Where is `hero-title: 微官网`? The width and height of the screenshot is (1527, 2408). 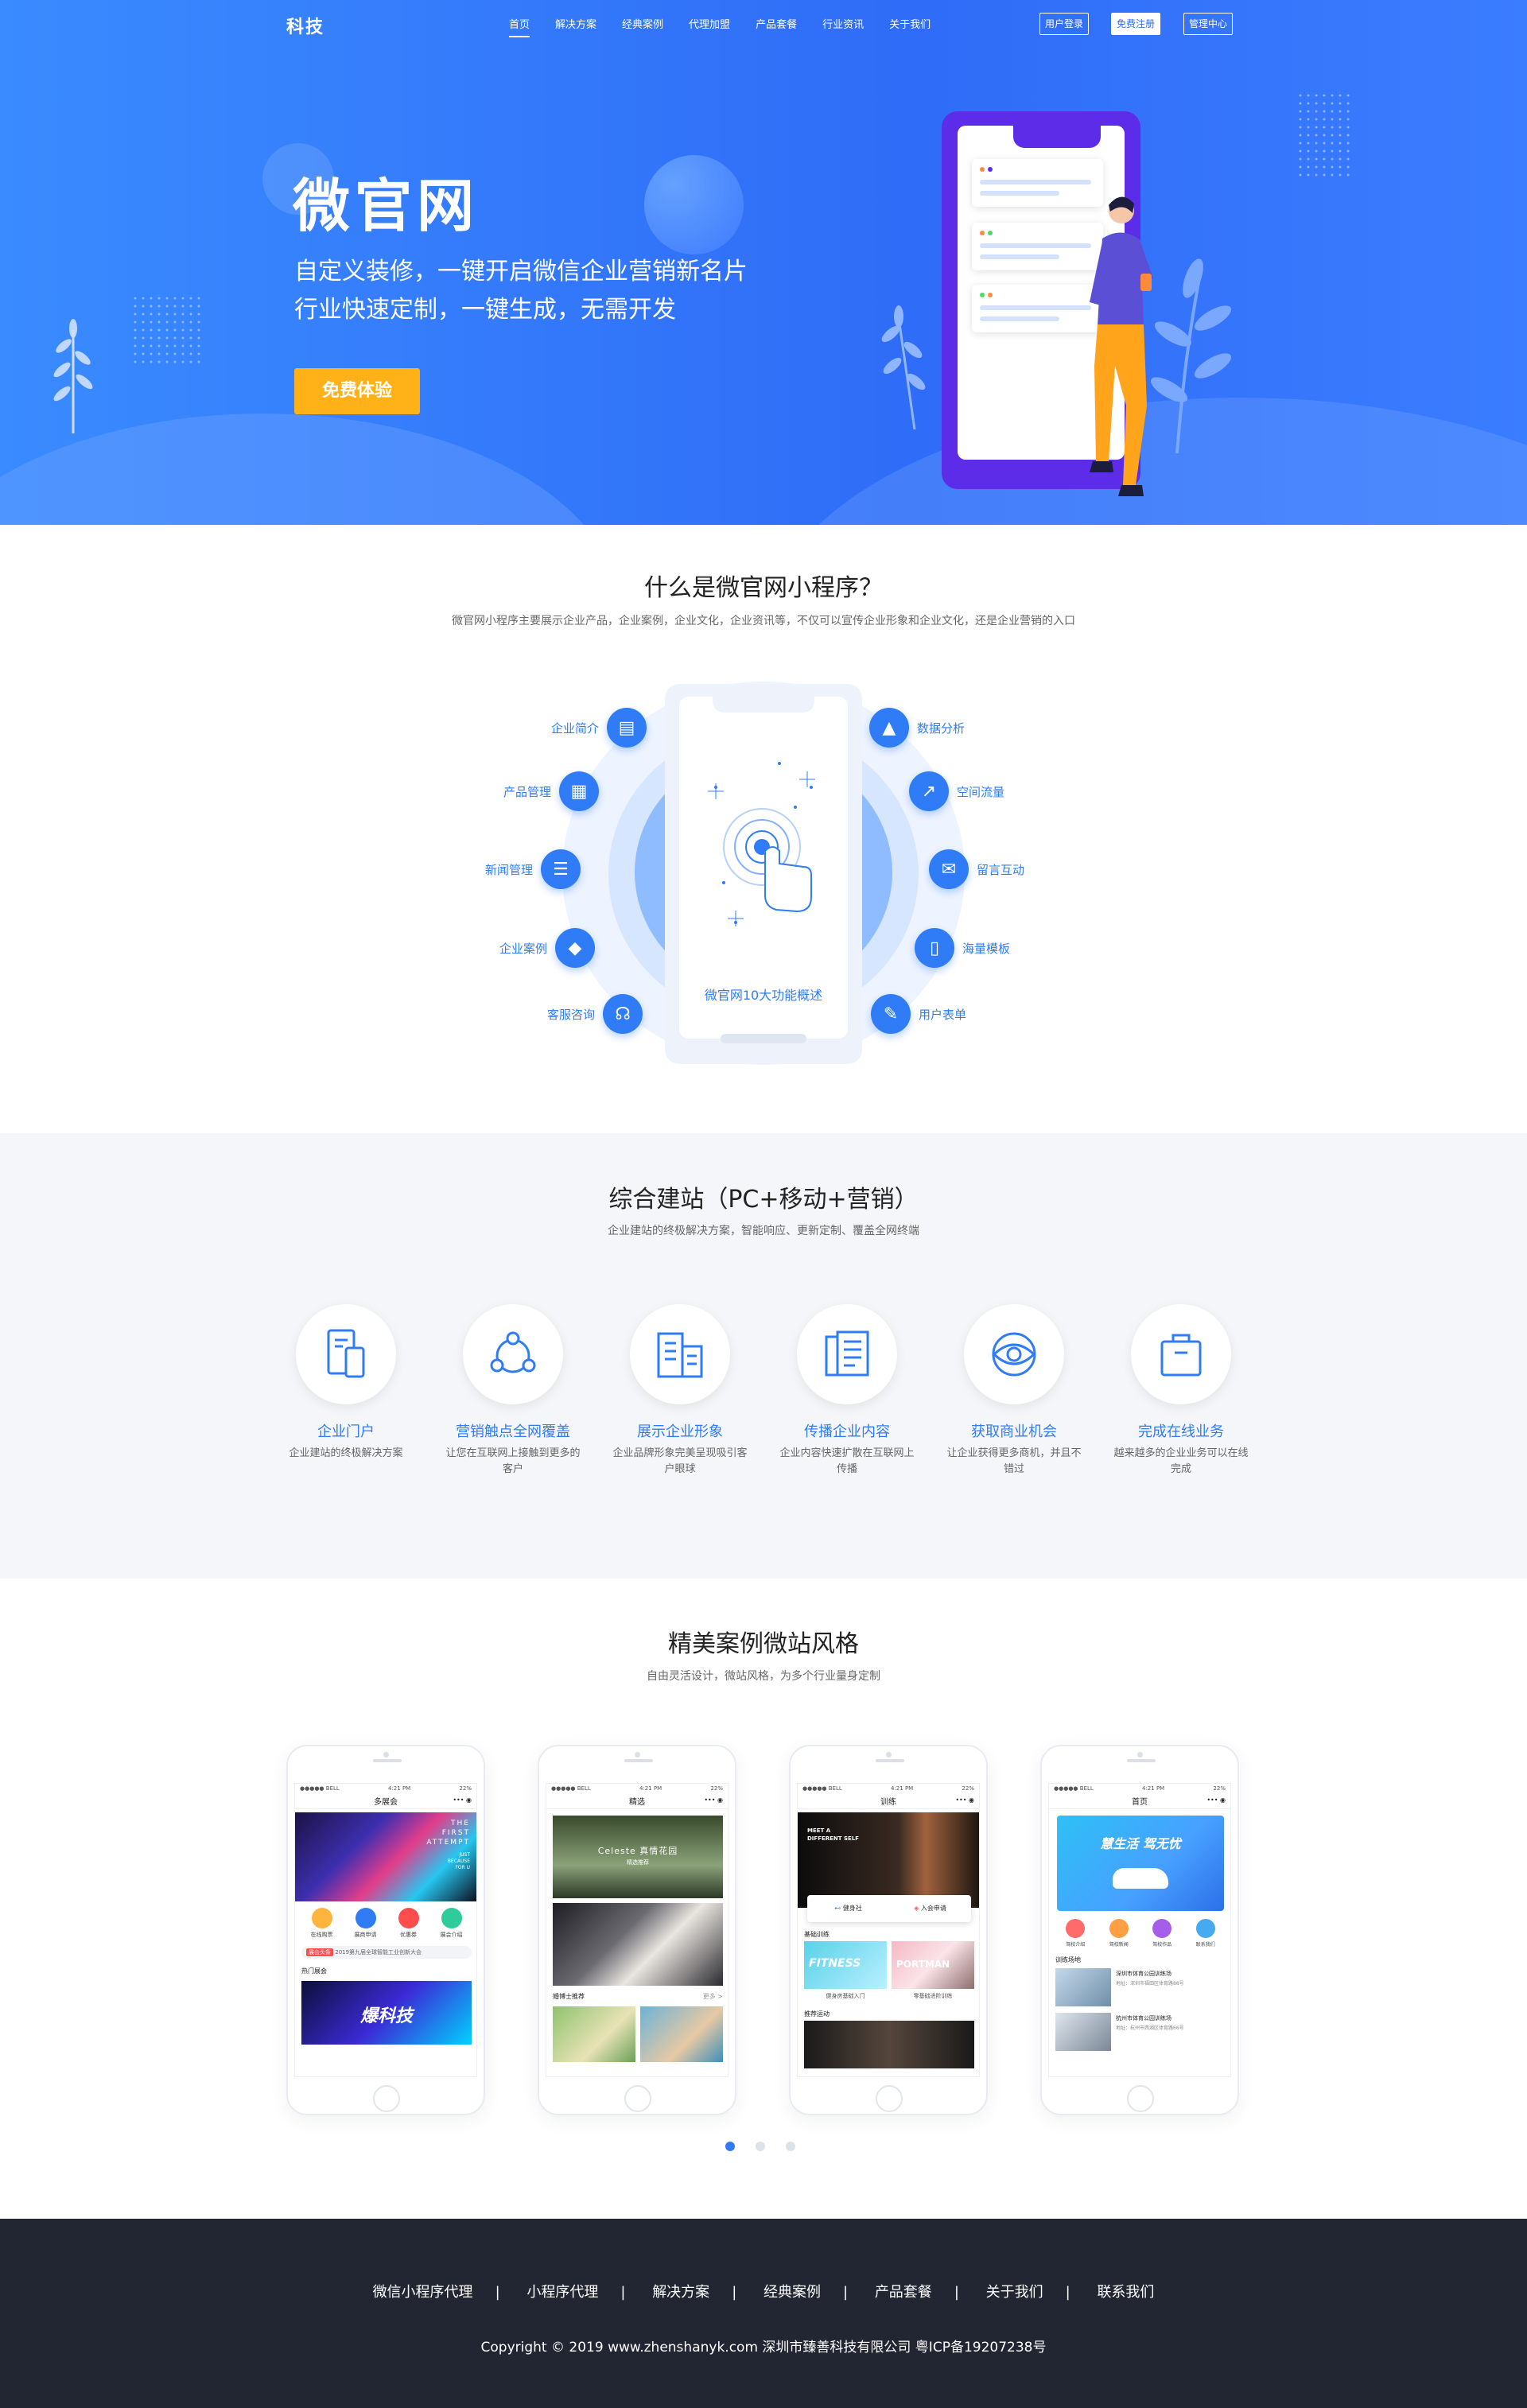
hero-title: 微官网 is located at coordinates (386, 206).